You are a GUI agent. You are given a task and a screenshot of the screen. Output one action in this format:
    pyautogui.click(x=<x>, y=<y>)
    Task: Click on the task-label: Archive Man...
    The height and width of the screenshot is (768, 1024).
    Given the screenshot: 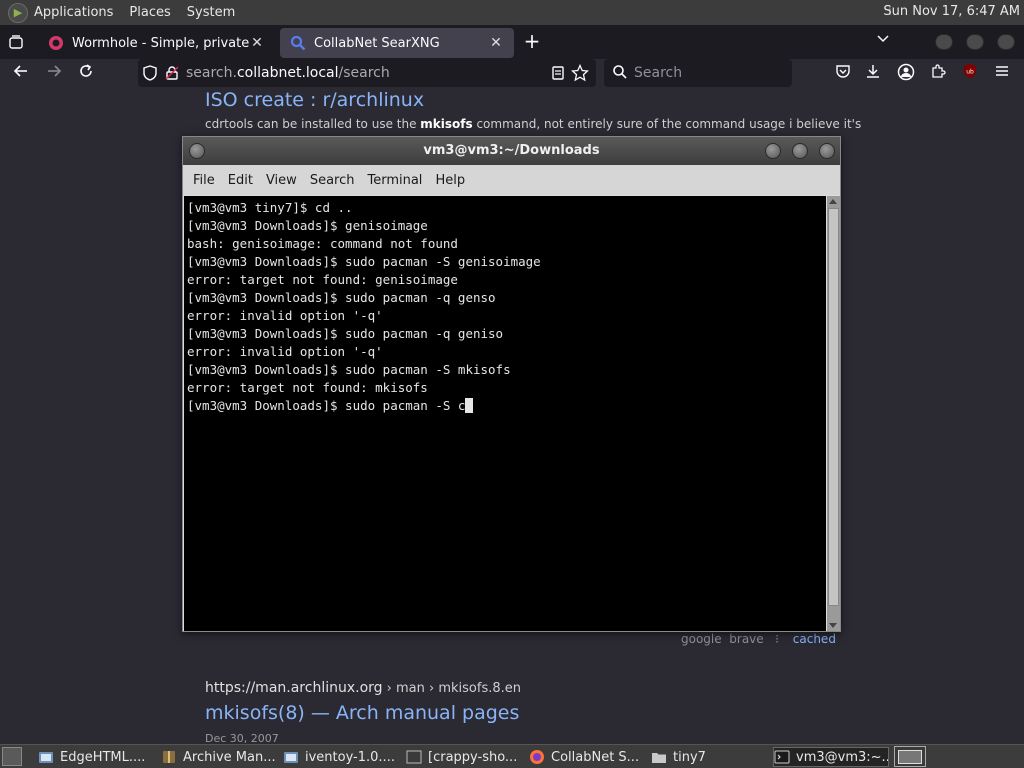 What is the action you would take?
    pyautogui.click(x=229, y=757)
    